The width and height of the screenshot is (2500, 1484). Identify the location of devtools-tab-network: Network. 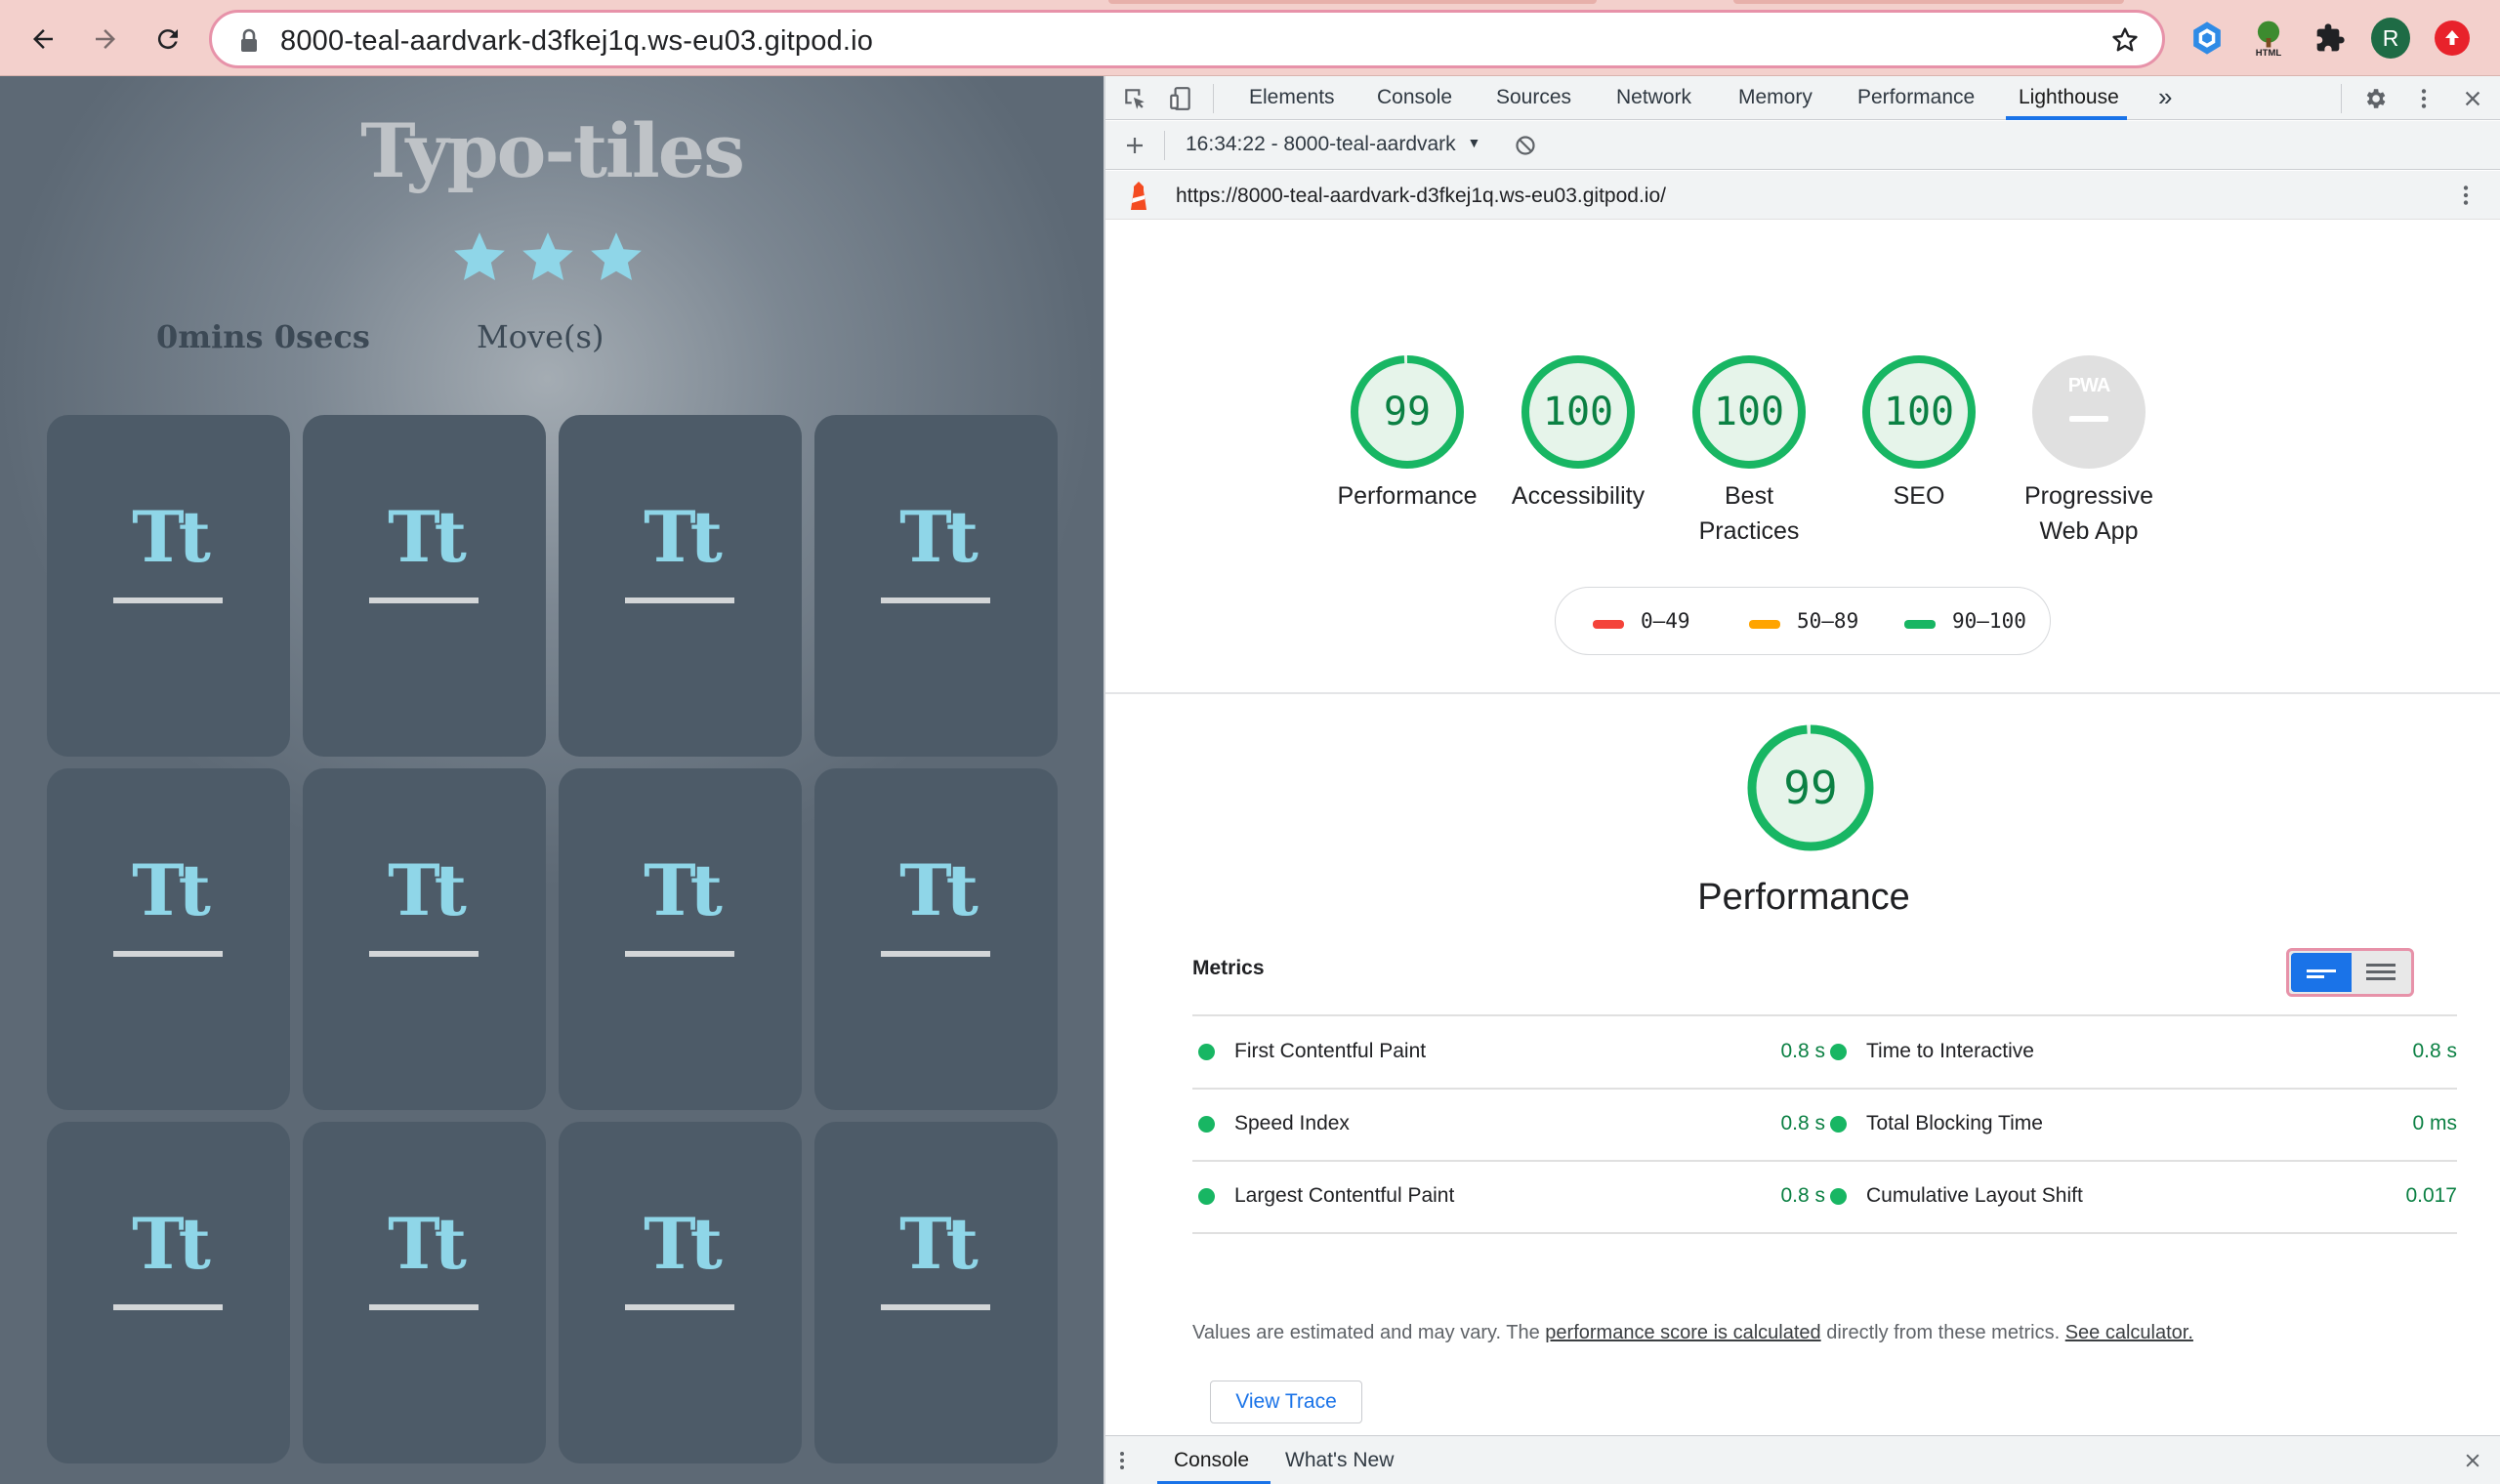
(1653, 97).